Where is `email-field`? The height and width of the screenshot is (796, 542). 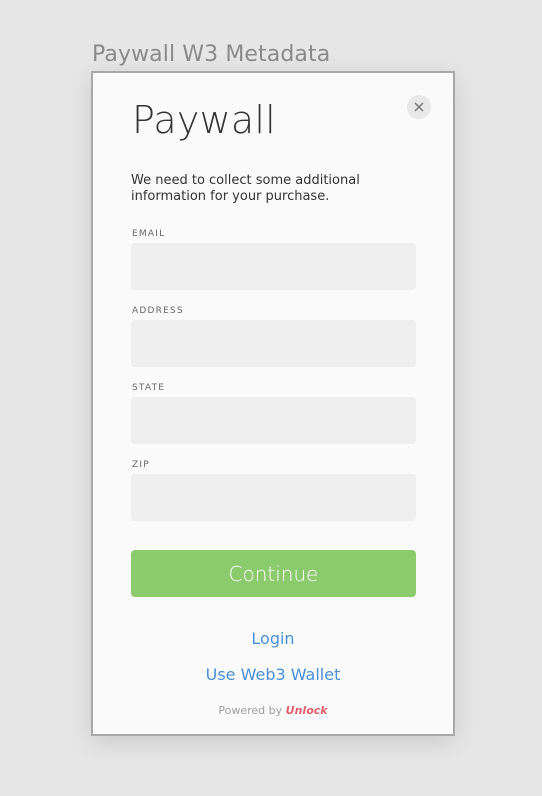 email-field is located at coordinates (273, 266).